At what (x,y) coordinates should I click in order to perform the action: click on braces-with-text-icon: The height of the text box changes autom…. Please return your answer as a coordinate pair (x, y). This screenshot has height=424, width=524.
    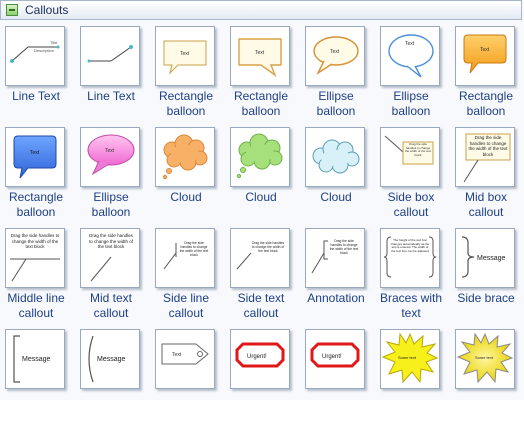
    Looking at the image, I should click on (410, 258).